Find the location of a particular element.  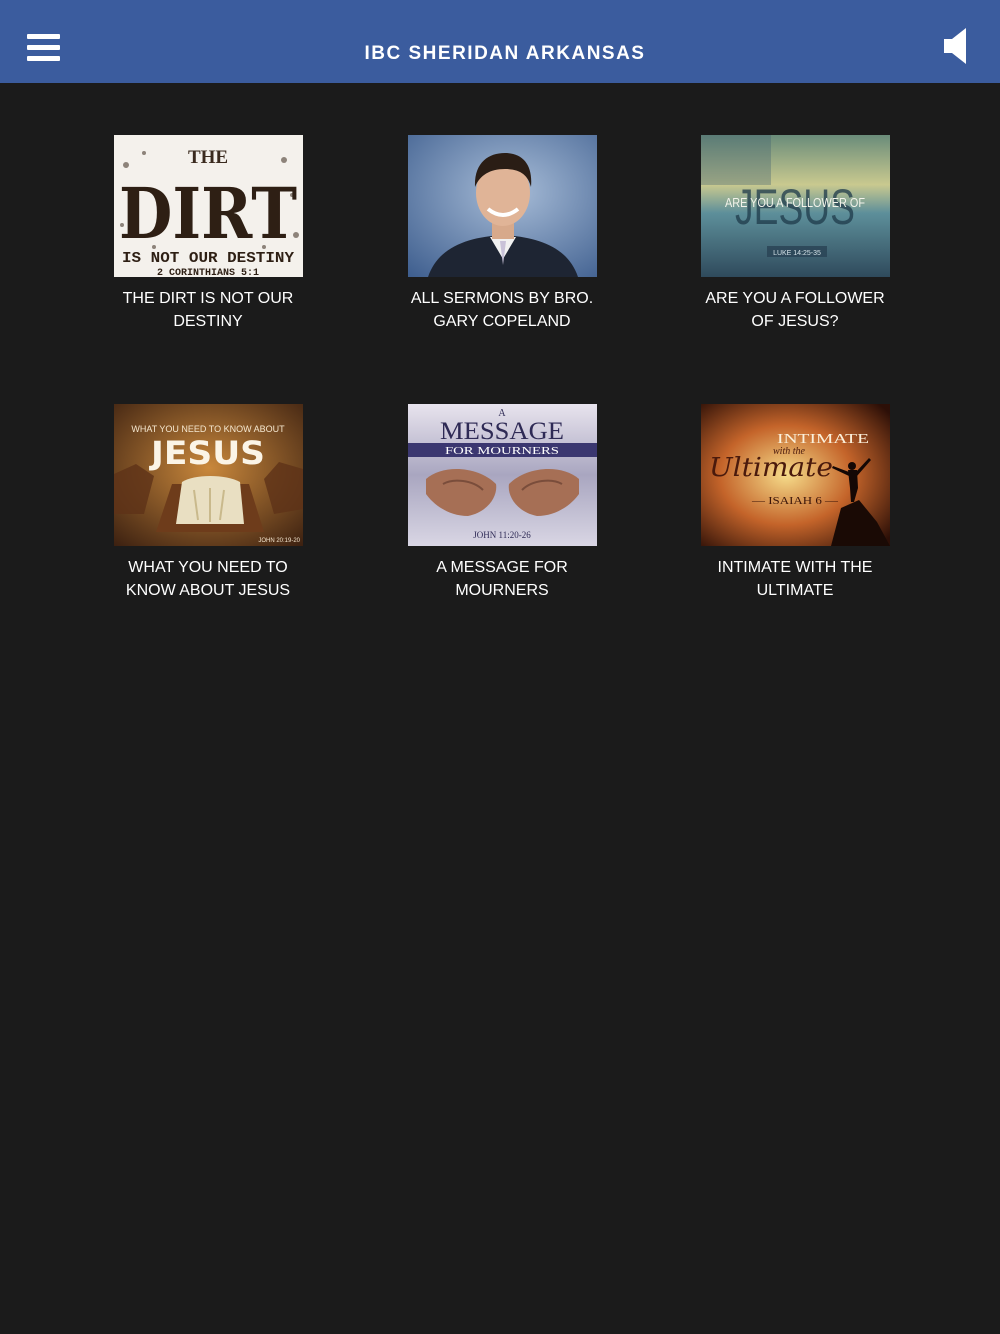

sermon-thumbnail is located at coordinates (502, 206).